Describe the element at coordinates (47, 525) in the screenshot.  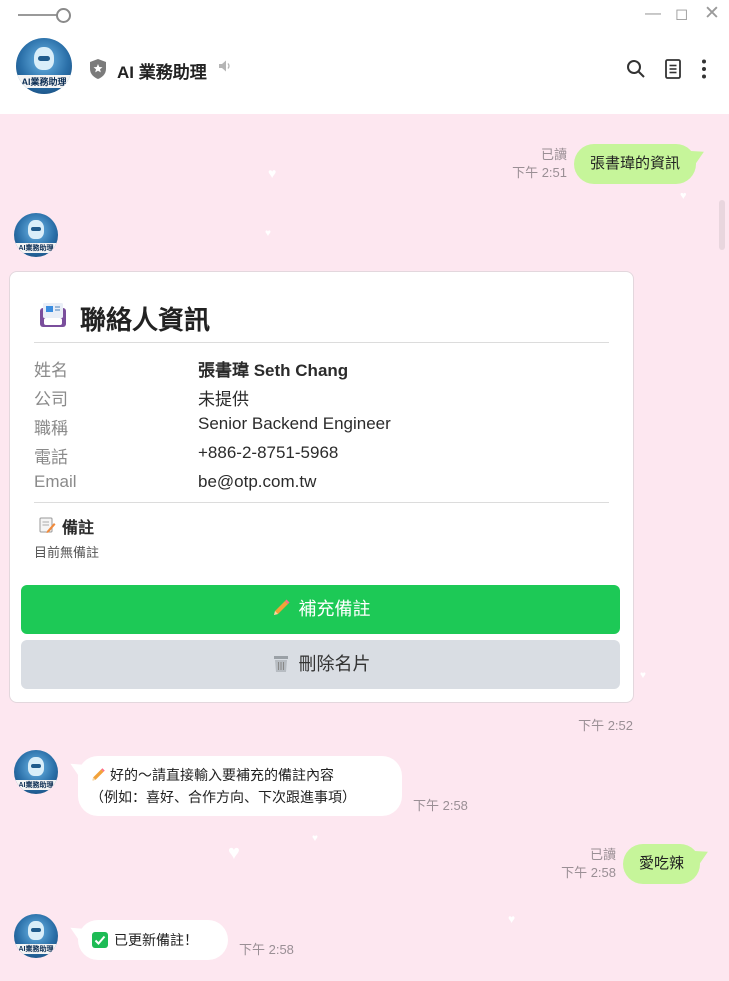
I see `memo-icon` at that location.